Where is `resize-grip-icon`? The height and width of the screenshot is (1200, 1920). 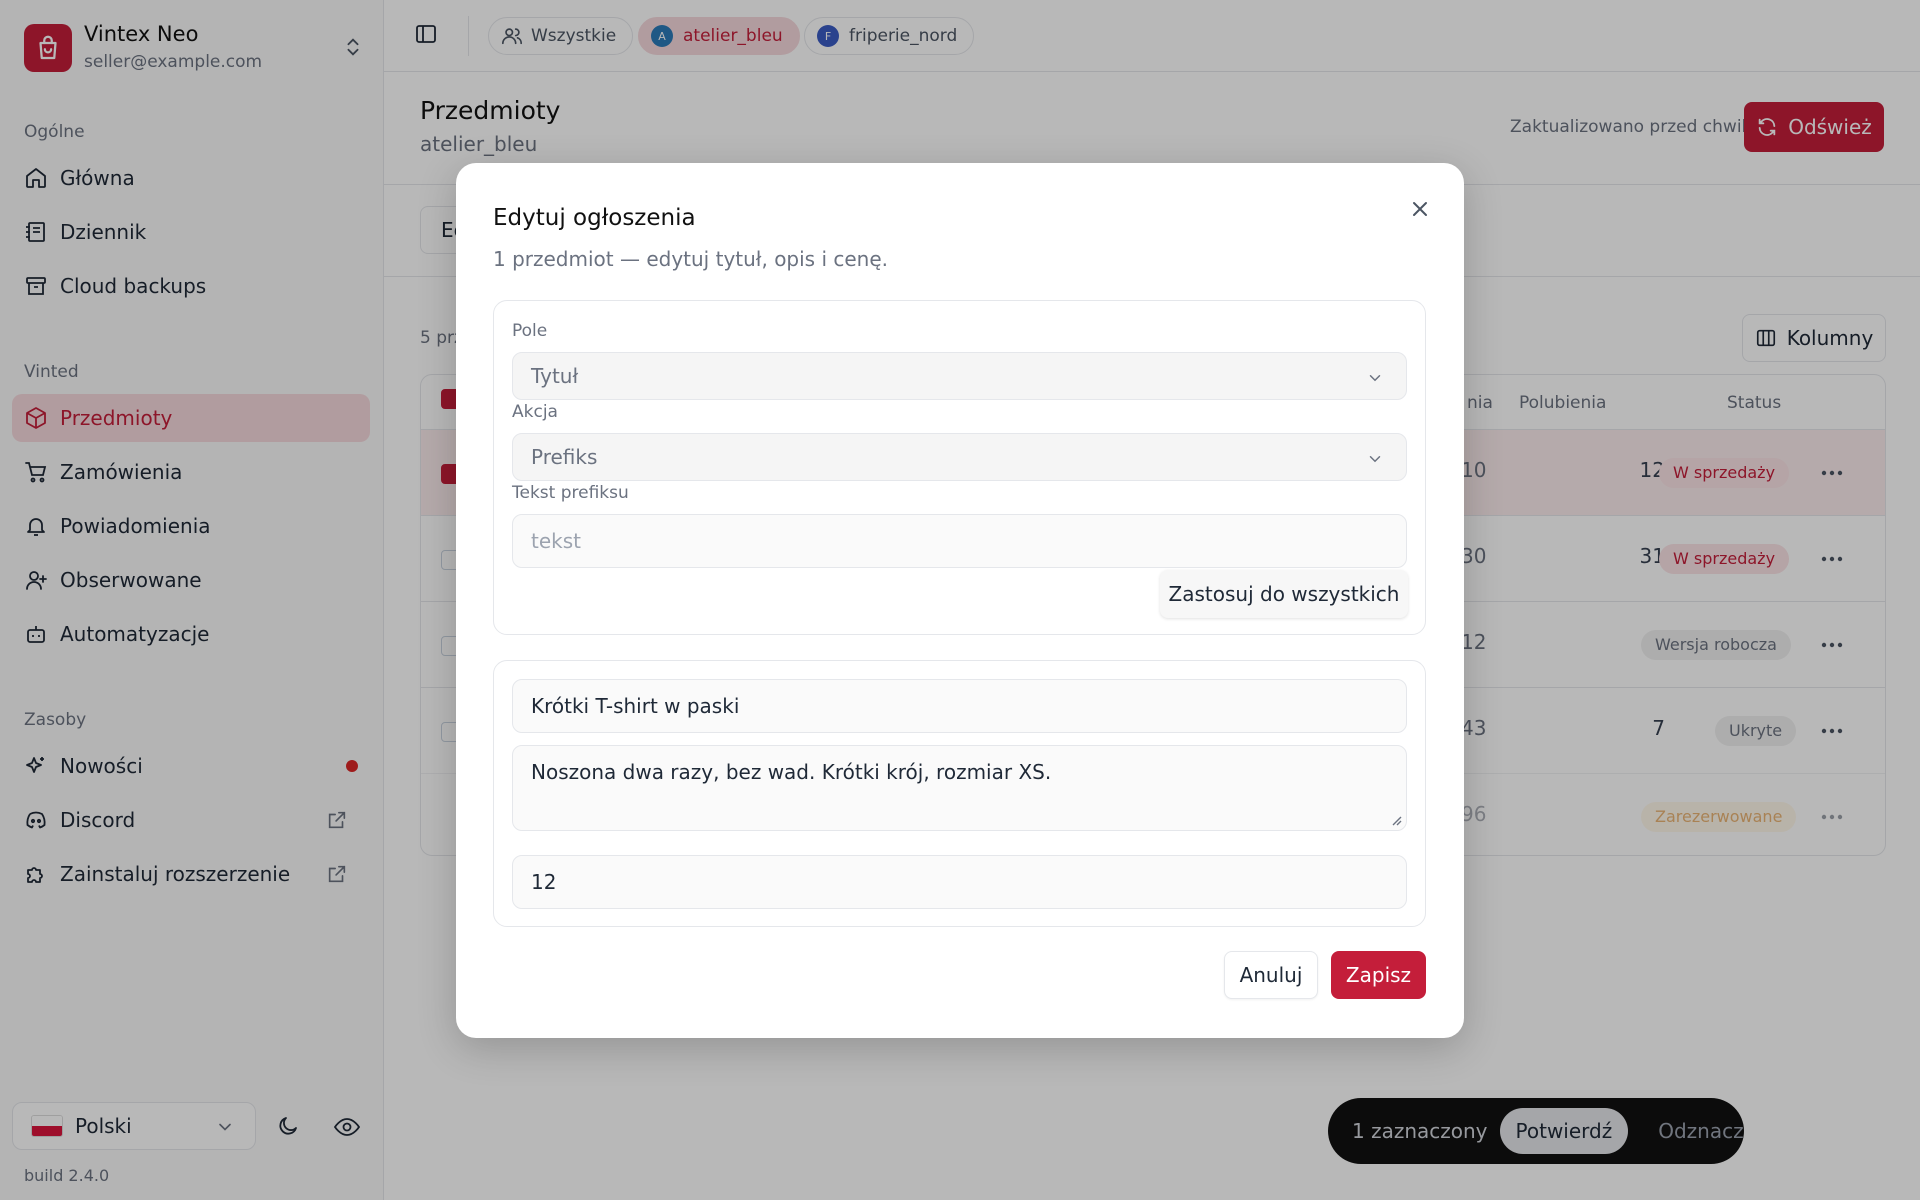 resize-grip-icon is located at coordinates (1396, 820).